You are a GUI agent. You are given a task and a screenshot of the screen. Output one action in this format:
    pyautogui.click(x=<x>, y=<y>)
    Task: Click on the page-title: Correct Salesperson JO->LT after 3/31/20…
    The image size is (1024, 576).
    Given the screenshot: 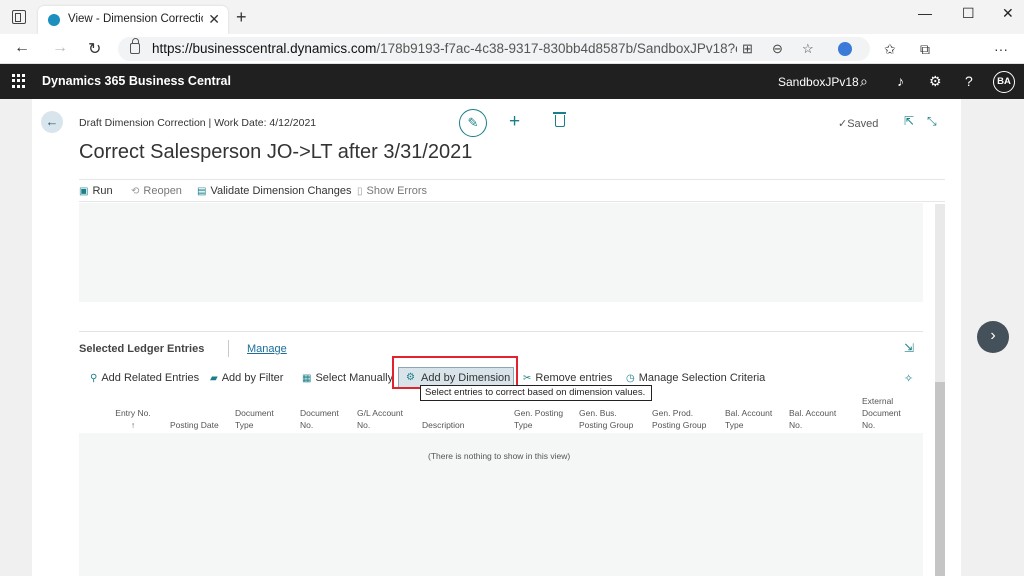 What is the action you would take?
    pyautogui.click(x=276, y=152)
    